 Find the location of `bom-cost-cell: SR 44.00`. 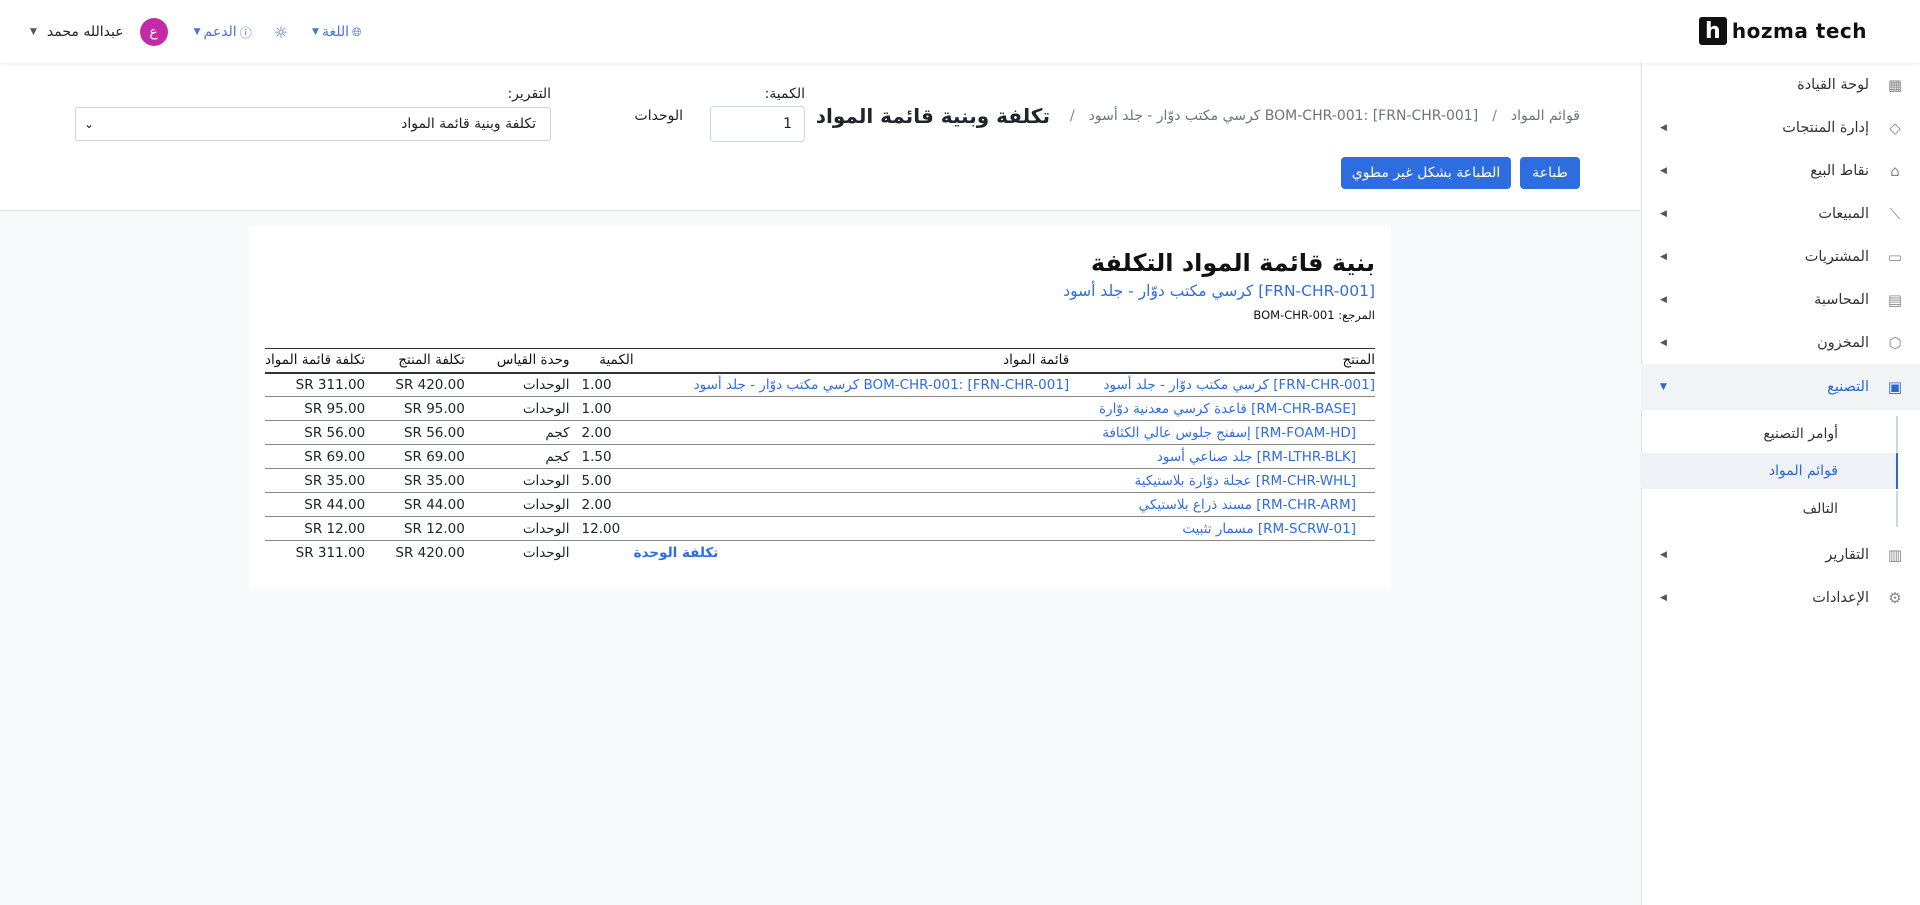

bom-cost-cell: SR 44.00 is located at coordinates (335, 504).